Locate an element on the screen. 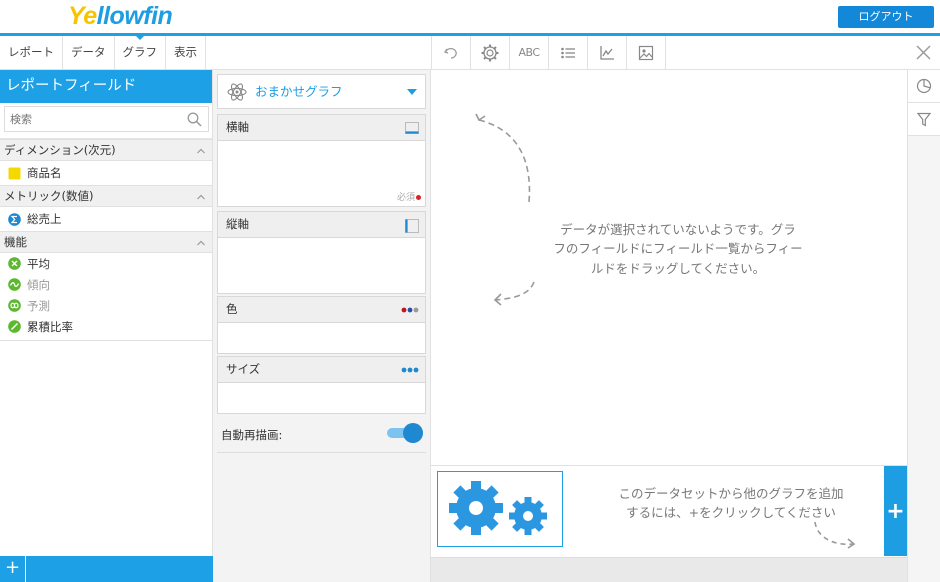  search-icon is located at coordinates (194, 119).